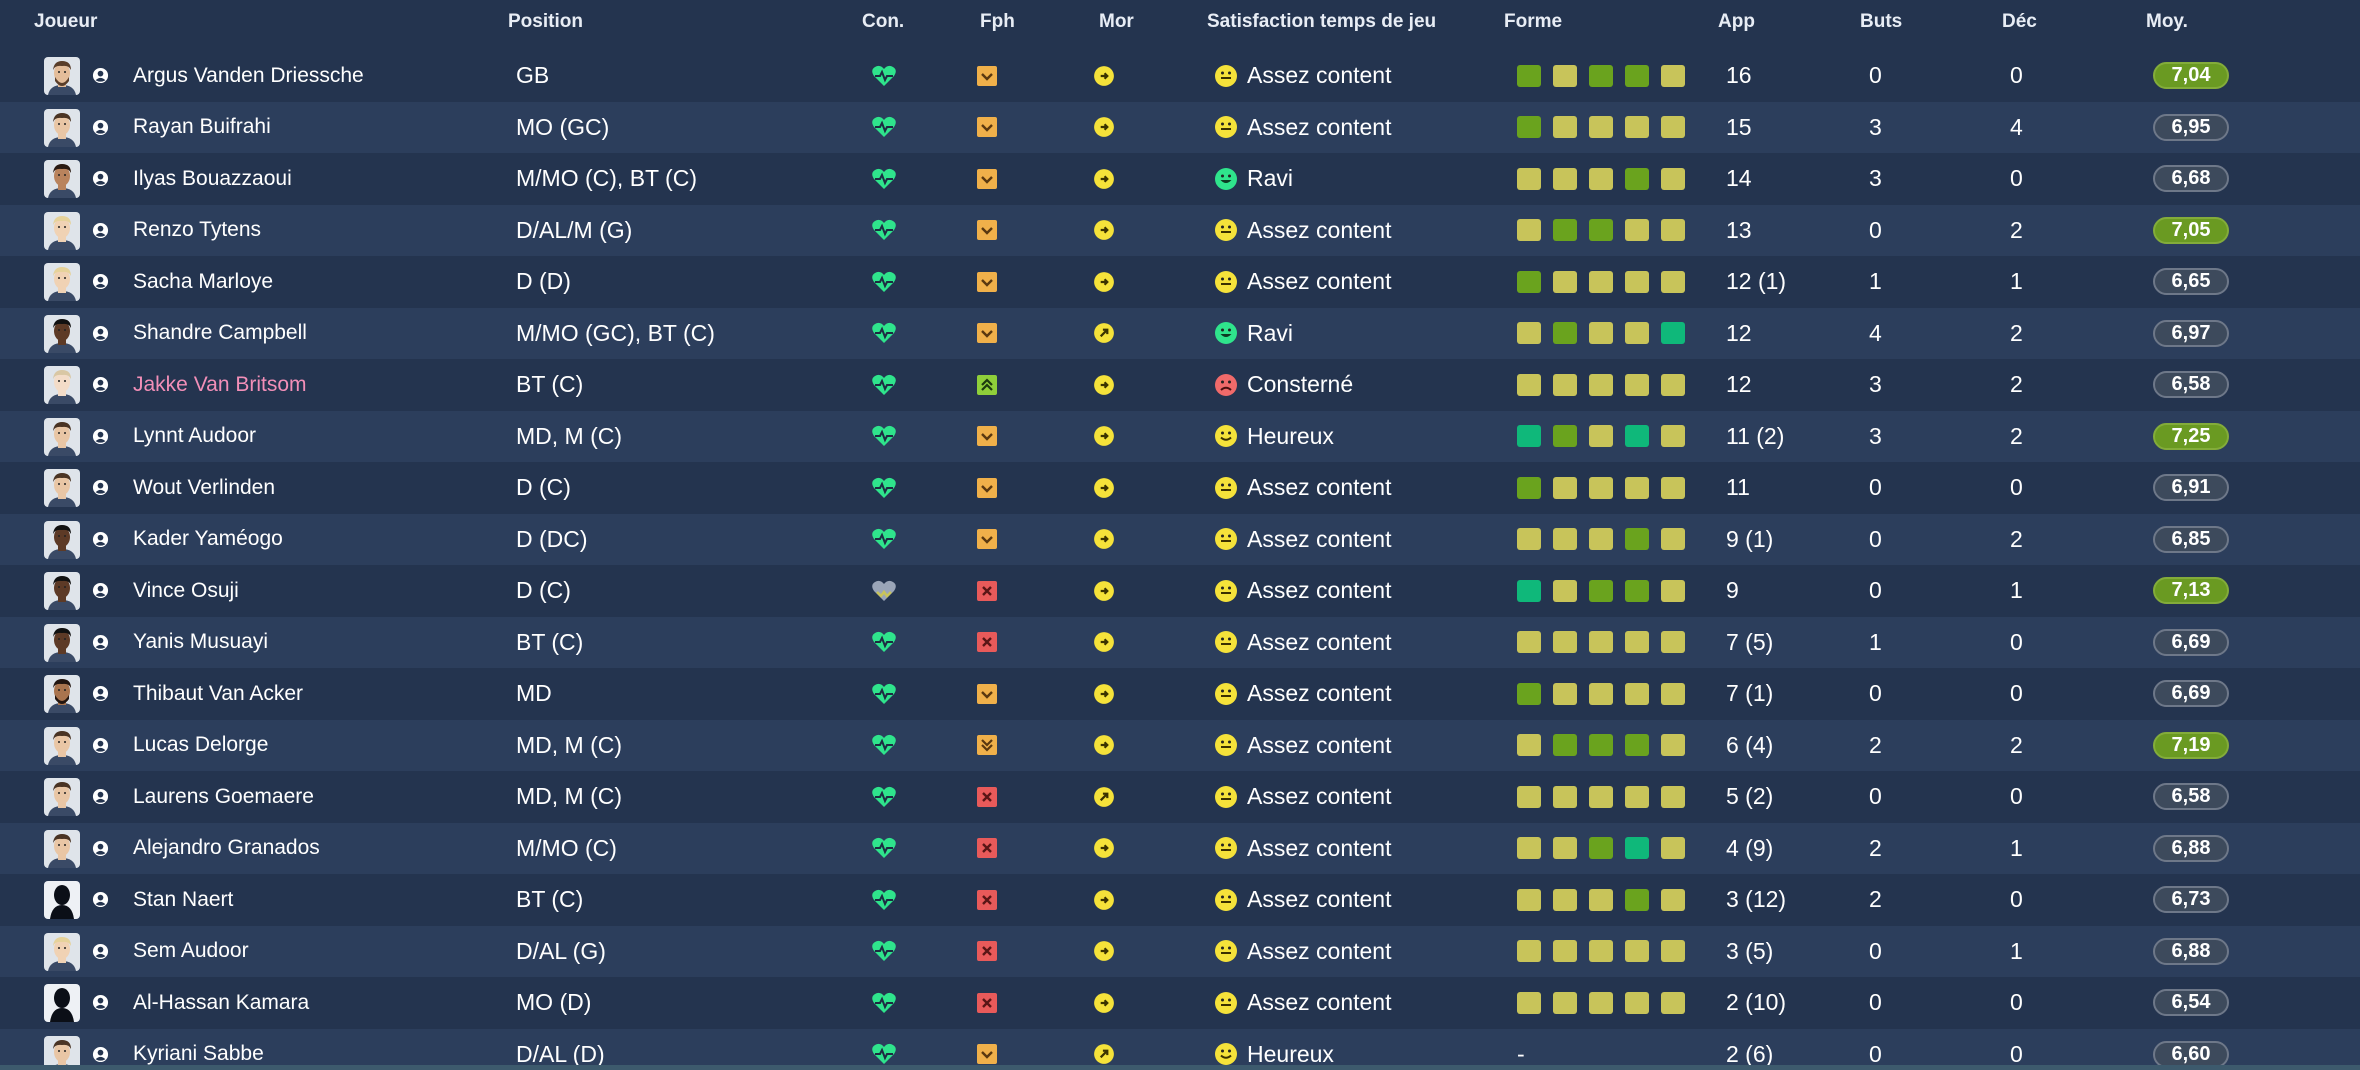 The height and width of the screenshot is (1070, 2360). What do you see at coordinates (1230, 76) in the screenshot?
I see `satisfaction-face-icon` at bounding box center [1230, 76].